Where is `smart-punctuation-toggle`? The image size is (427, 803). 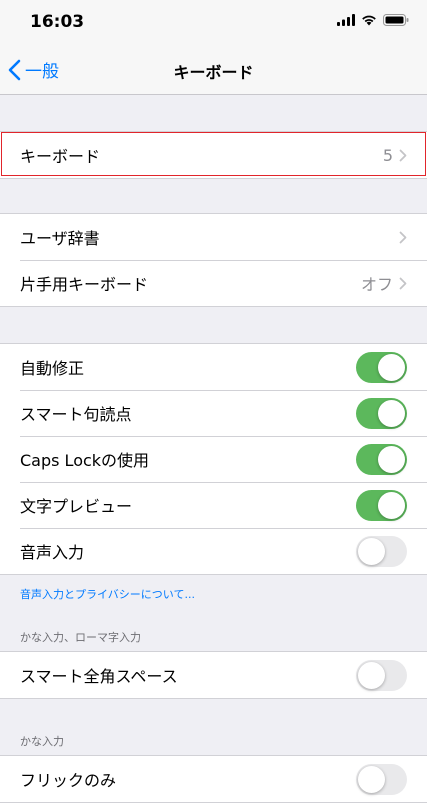 smart-punctuation-toggle is located at coordinates (381, 413).